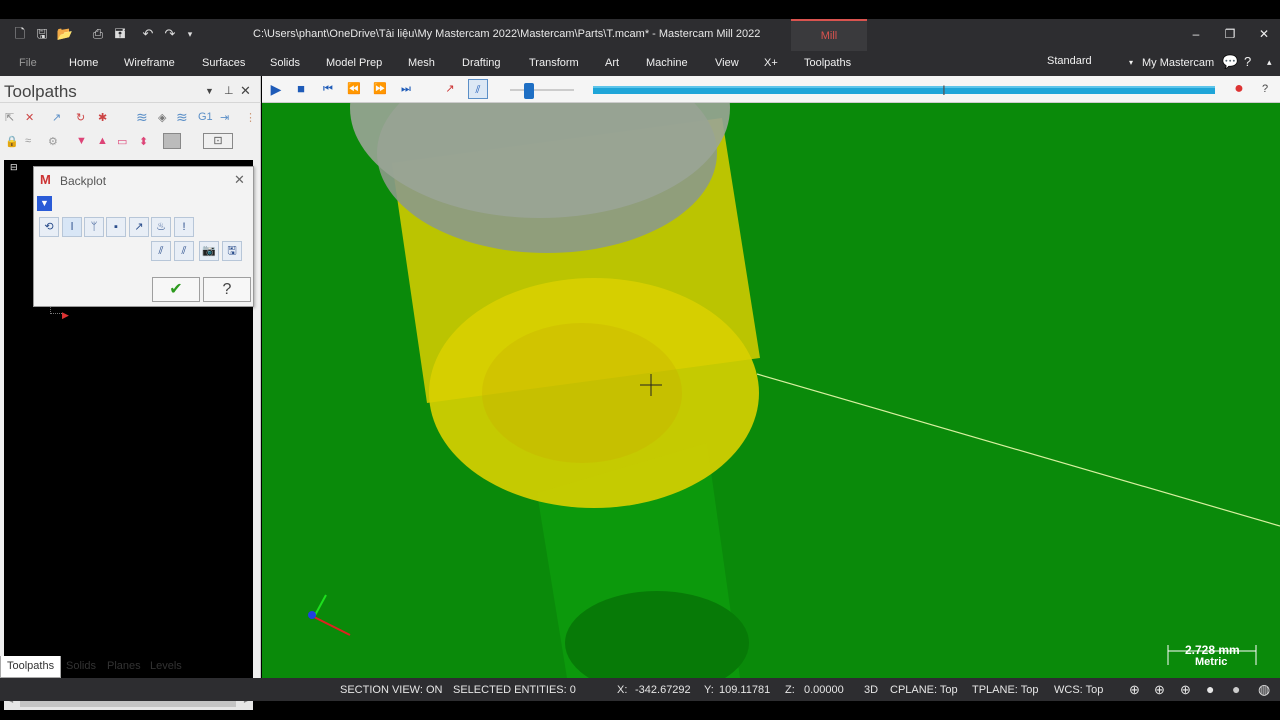  Describe the element at coordinates (406, 89) in the screenshot. I see `skip-to-end-icon: ⏭` at that location.